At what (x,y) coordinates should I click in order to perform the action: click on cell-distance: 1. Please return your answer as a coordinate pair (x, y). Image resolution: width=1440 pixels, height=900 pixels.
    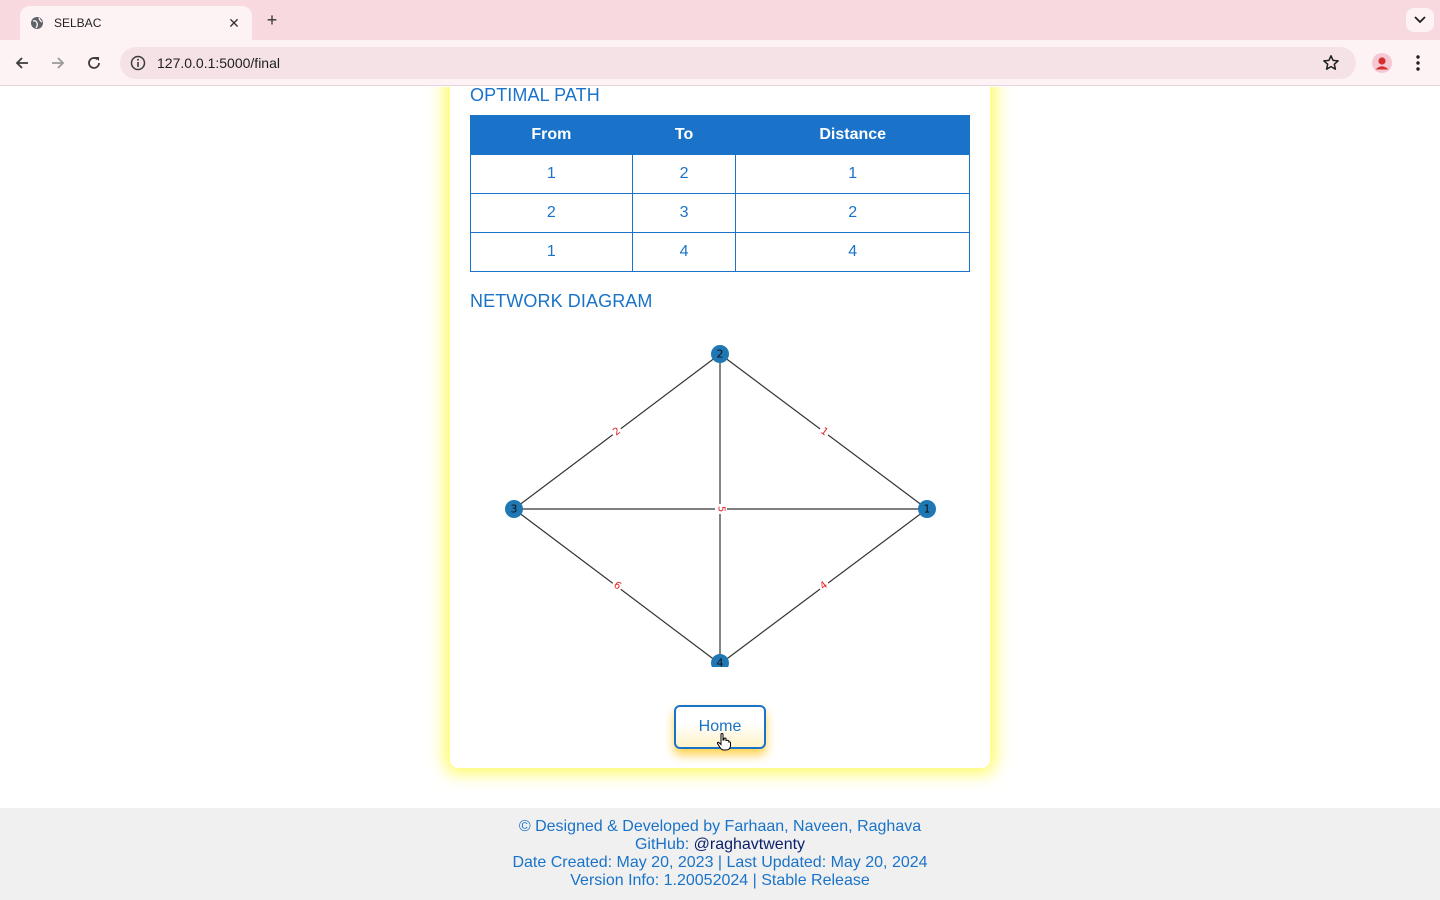
    Looking at the image, I should click on (852, 174).